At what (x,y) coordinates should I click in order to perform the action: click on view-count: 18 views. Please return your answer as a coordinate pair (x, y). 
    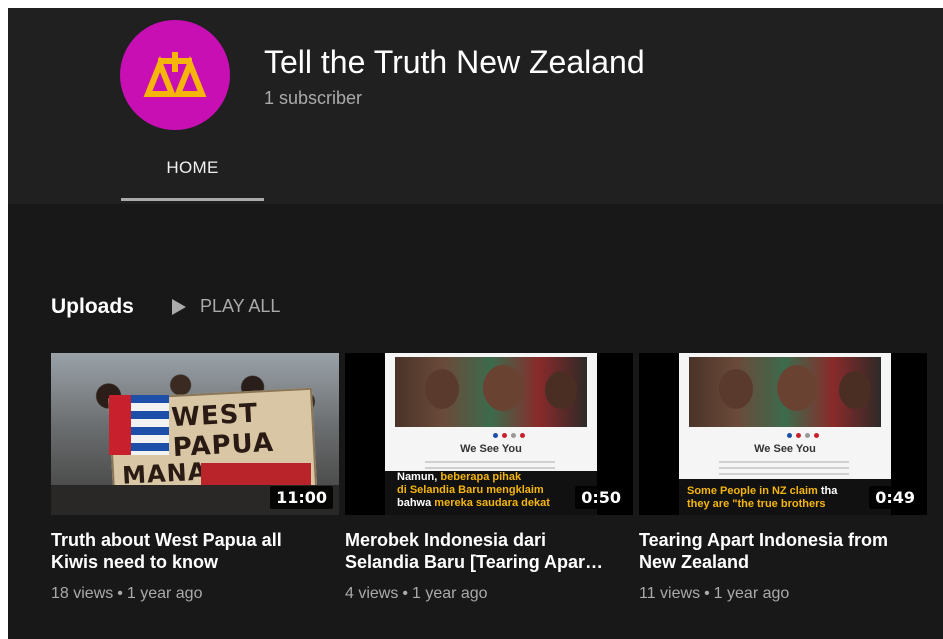
    Looking at the image, I should click on (82, 593).